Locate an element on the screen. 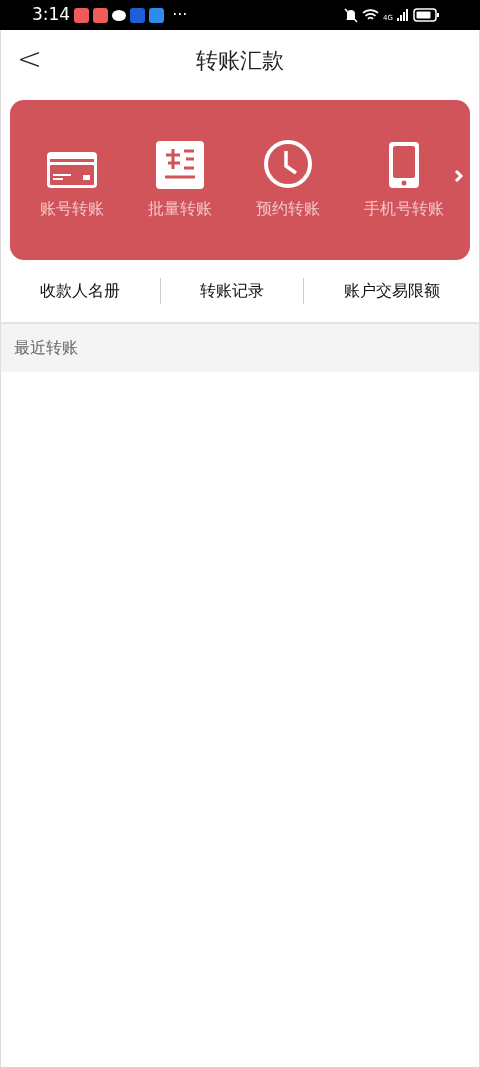 This screenshot has width=480, height=1067. clock-icon is located at coordinates (288, 164).